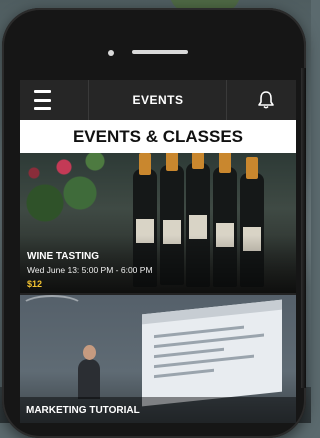 Image resolution: width=320 pixels, height=438 pixels. I want to click on hamburger-menu-icon, so click(54, 100).